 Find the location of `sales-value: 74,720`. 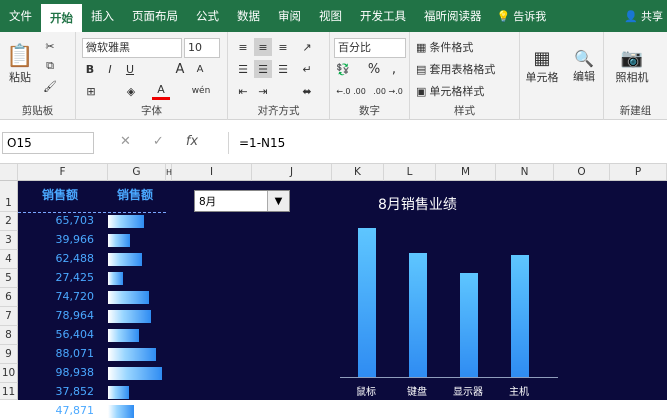

sales-value: 74,720 is located at coordinates (68, 296).